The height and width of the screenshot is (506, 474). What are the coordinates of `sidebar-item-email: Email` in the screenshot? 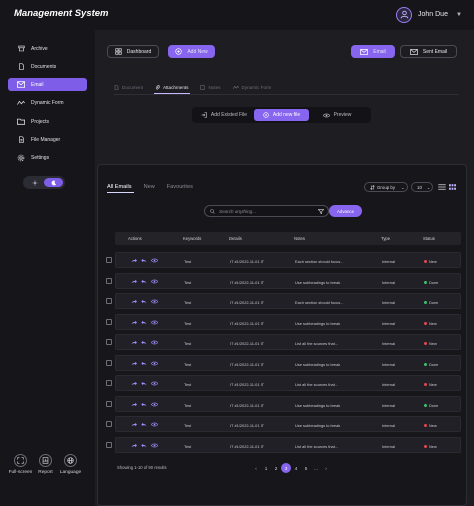 It's located at (47, 84).